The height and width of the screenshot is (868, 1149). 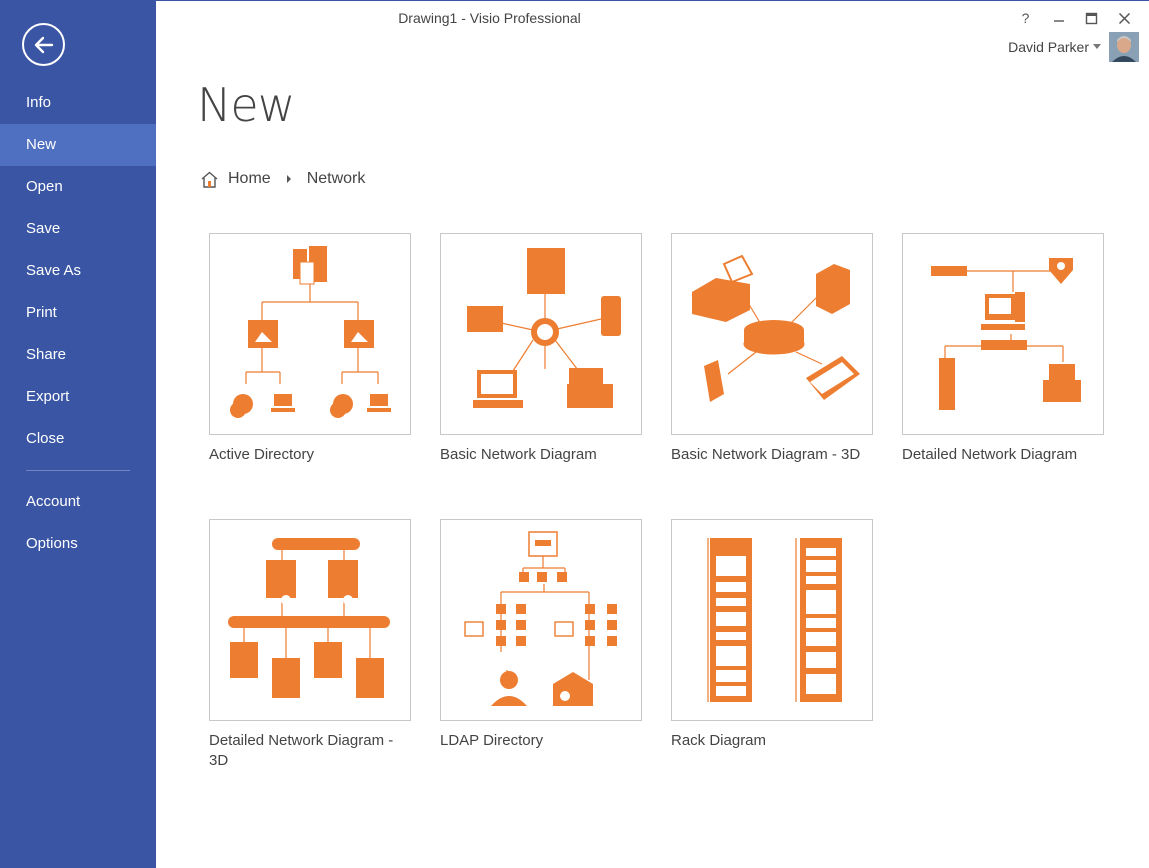 I want to click on rack-diagram-icon, so click(x=774, y=620).